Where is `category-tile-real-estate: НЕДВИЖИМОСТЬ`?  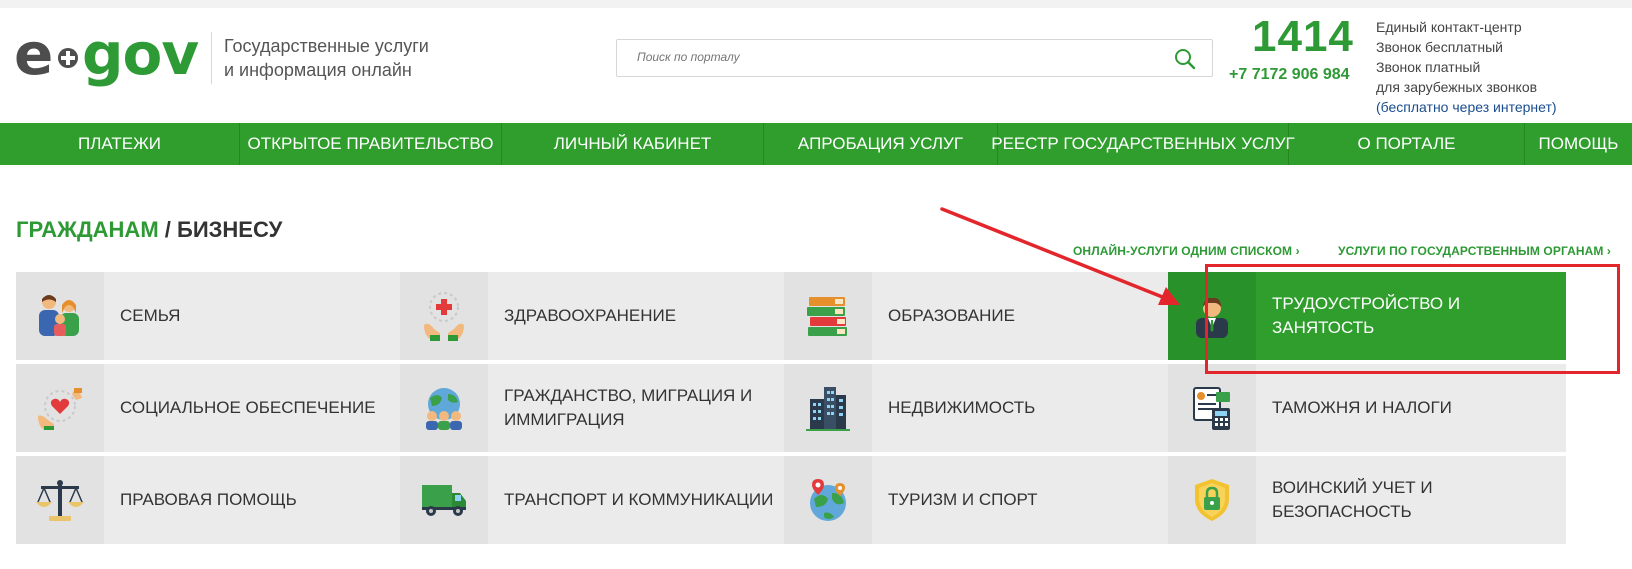
category-tile-real-estate: НЕДВИЖИМОСТЬ is located at coordinates (983, 408).